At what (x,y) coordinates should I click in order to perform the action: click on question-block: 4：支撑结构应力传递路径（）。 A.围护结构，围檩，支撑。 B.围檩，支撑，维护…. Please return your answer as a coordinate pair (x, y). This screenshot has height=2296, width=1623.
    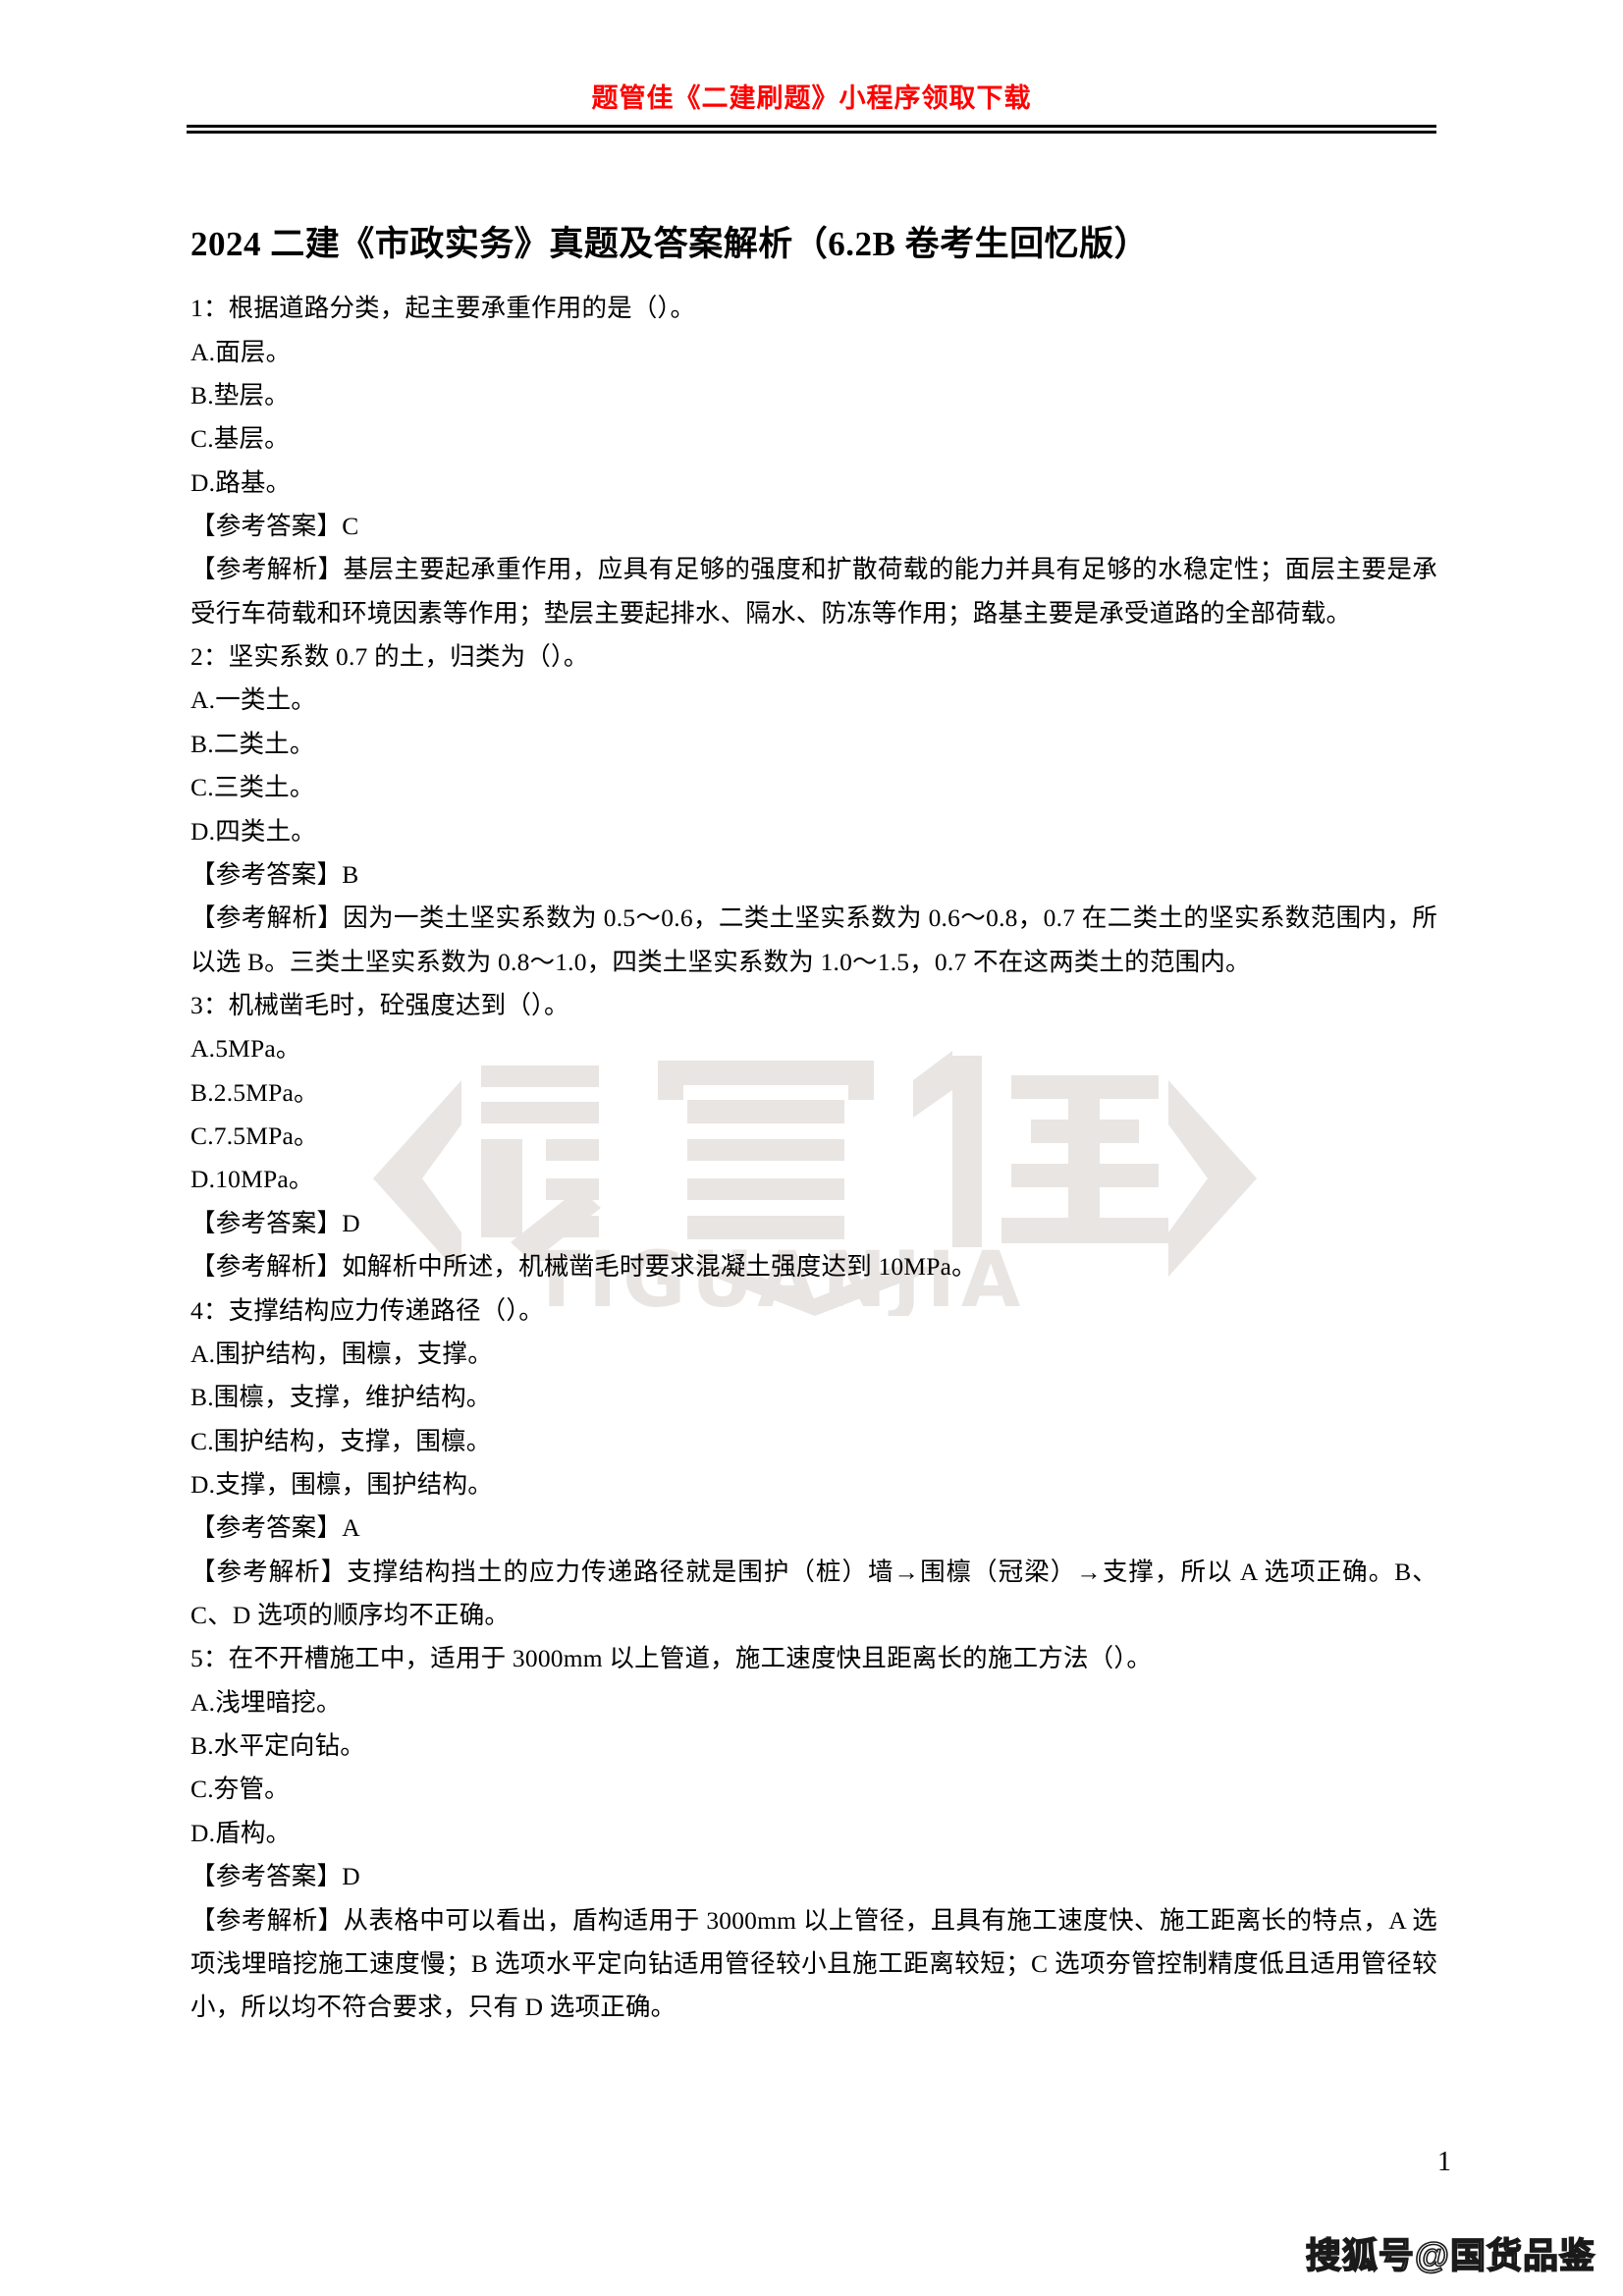
    Looking at the image, I should click on (813, 1463).